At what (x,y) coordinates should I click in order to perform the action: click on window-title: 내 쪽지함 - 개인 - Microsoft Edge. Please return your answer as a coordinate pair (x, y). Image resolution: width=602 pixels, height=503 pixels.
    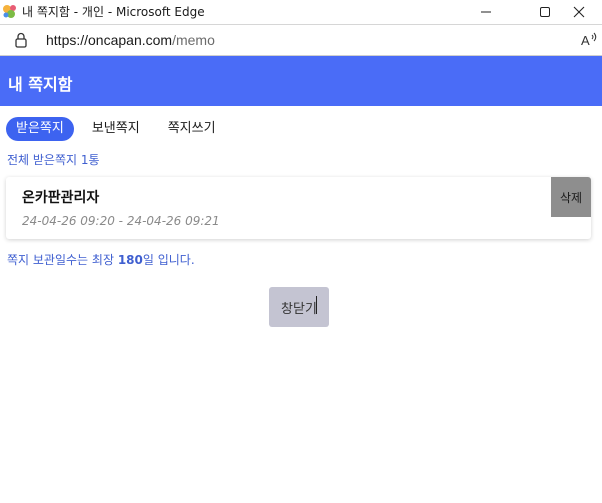
    Looking at the image, I should click on (113, 12).